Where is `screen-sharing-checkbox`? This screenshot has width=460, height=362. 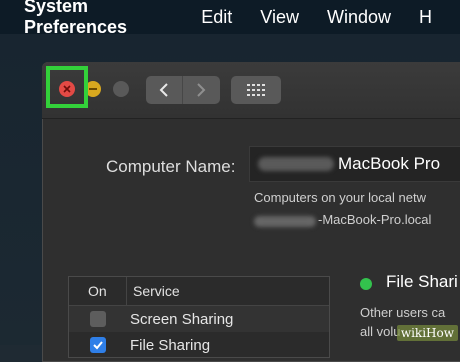 screen-sharing-checkbox is located at coordinates (98, 319).